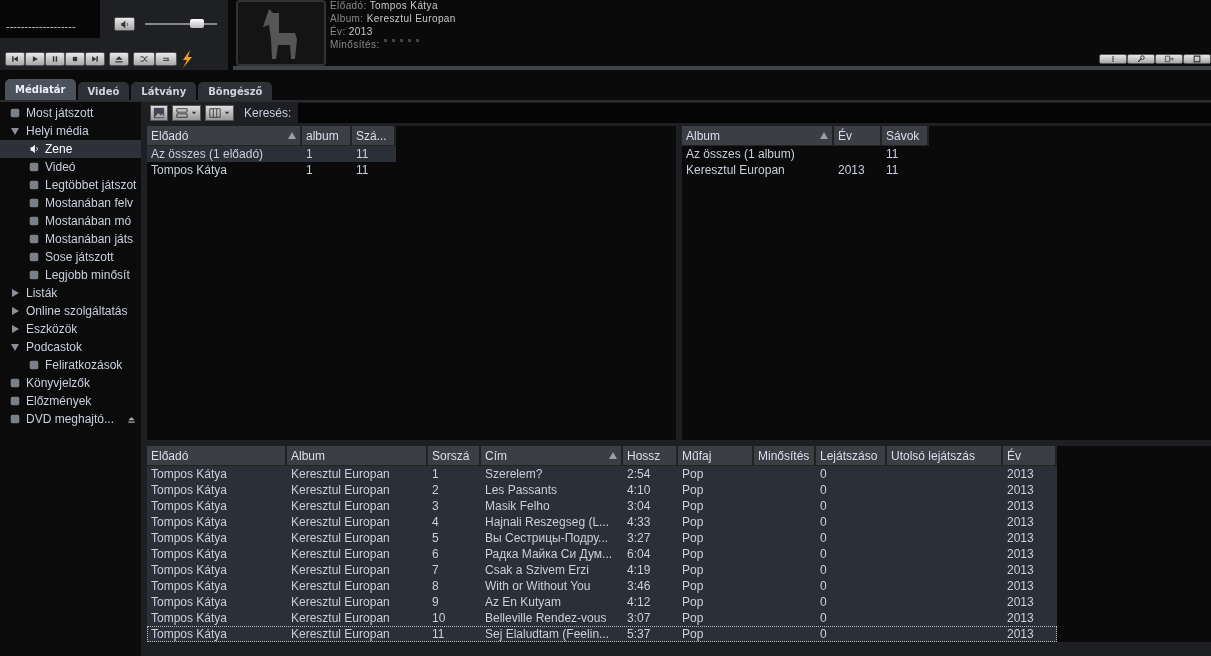 The width and height of the screenshot is (1211, 656). Describe the element at coordinates (271, 154) in the screenshot. I see `table-row: Az összes (1 előadó) 1 11` at that location.